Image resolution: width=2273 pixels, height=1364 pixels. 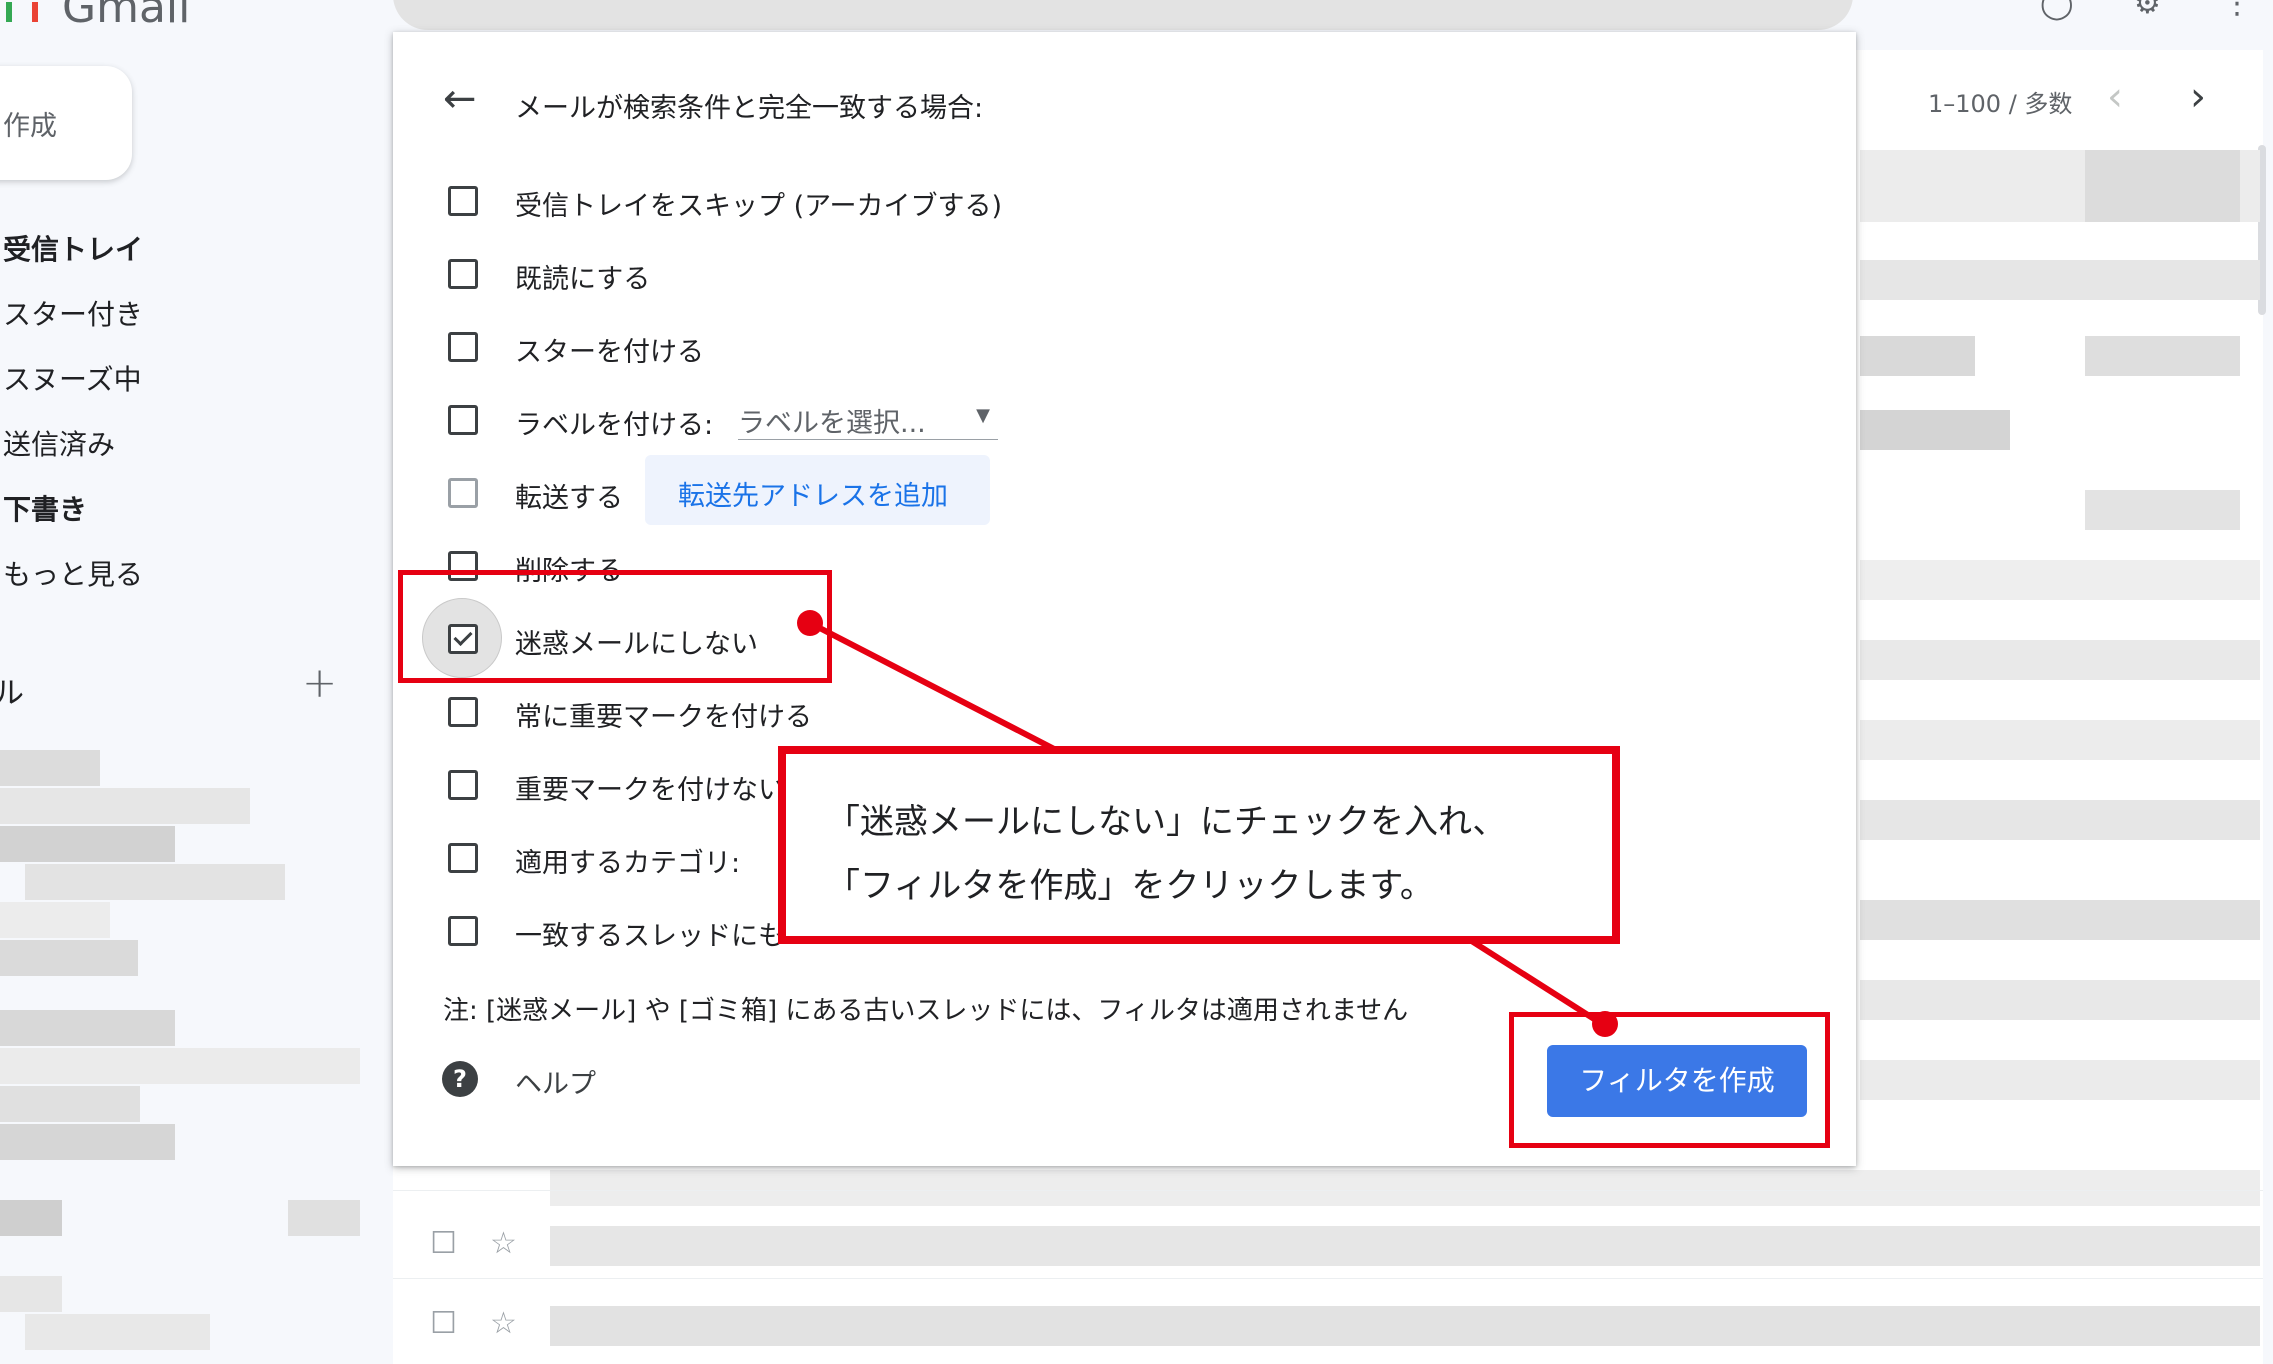 What do you see at coordinates (73, 248) in the screenshot?
I see `nav-item-inbox: 受信トレイ` at bounding box center [73, 248].